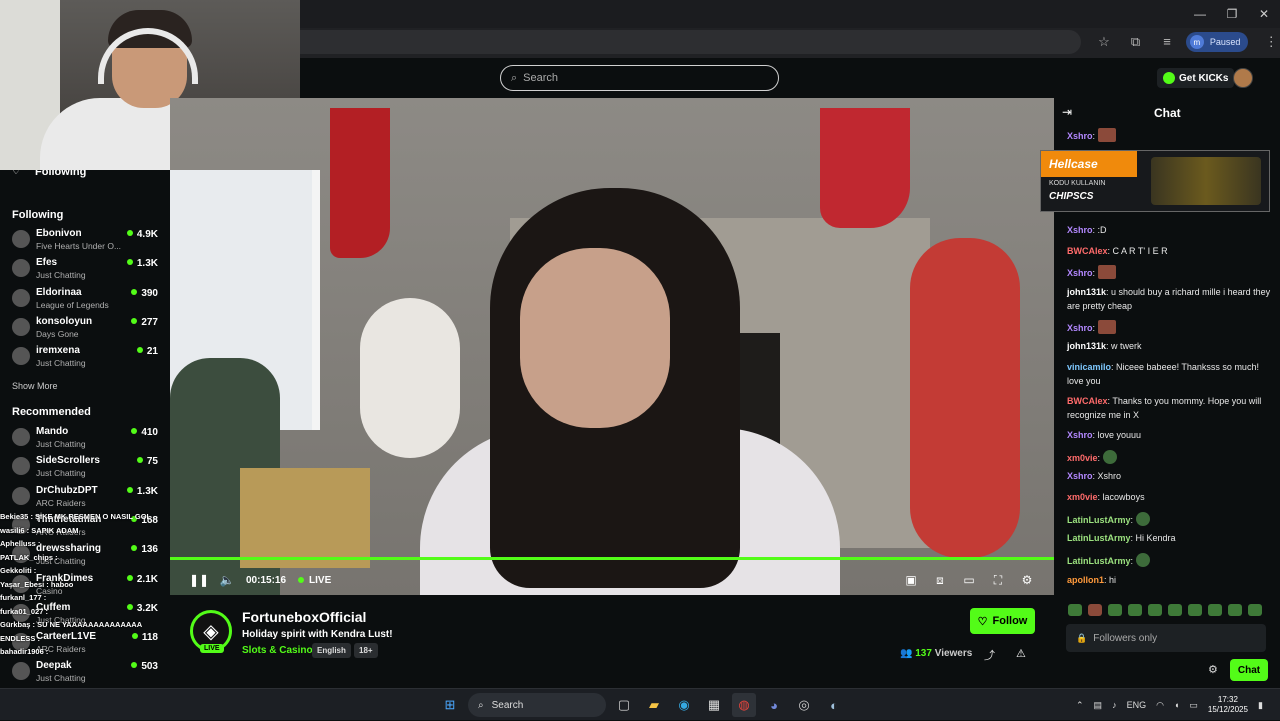 The width and height of the screenshot is (1280, 721). Describe the element at coordinates (537, 705) in the screenshot. I see `taskbar-search: ⌕ Search` at that location.